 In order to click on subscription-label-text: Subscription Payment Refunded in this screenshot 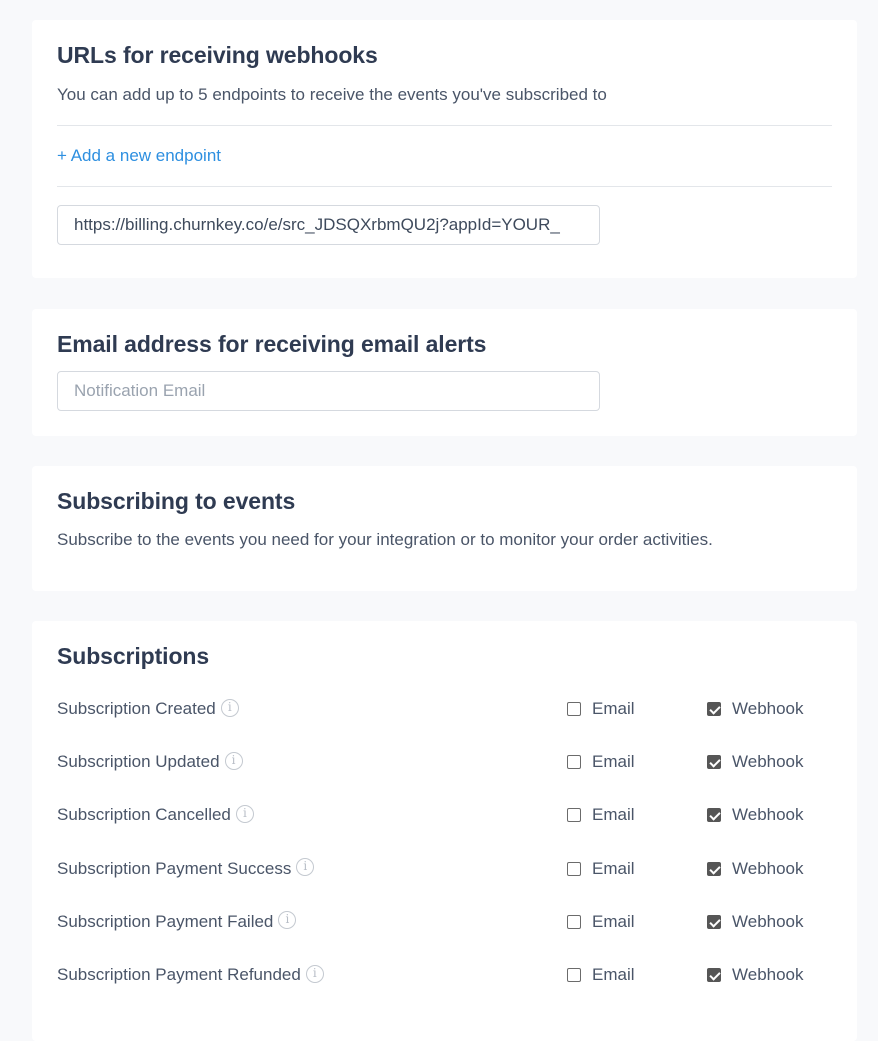, I will do `click(179, 974)`.